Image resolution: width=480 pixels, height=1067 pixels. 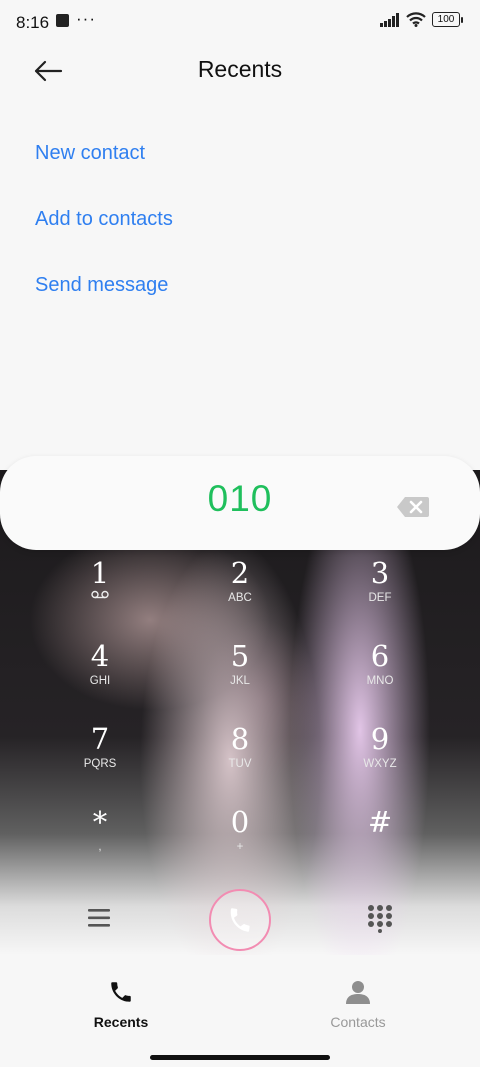 I want to click on key-letters: GHI, so click(x=100, y=681).